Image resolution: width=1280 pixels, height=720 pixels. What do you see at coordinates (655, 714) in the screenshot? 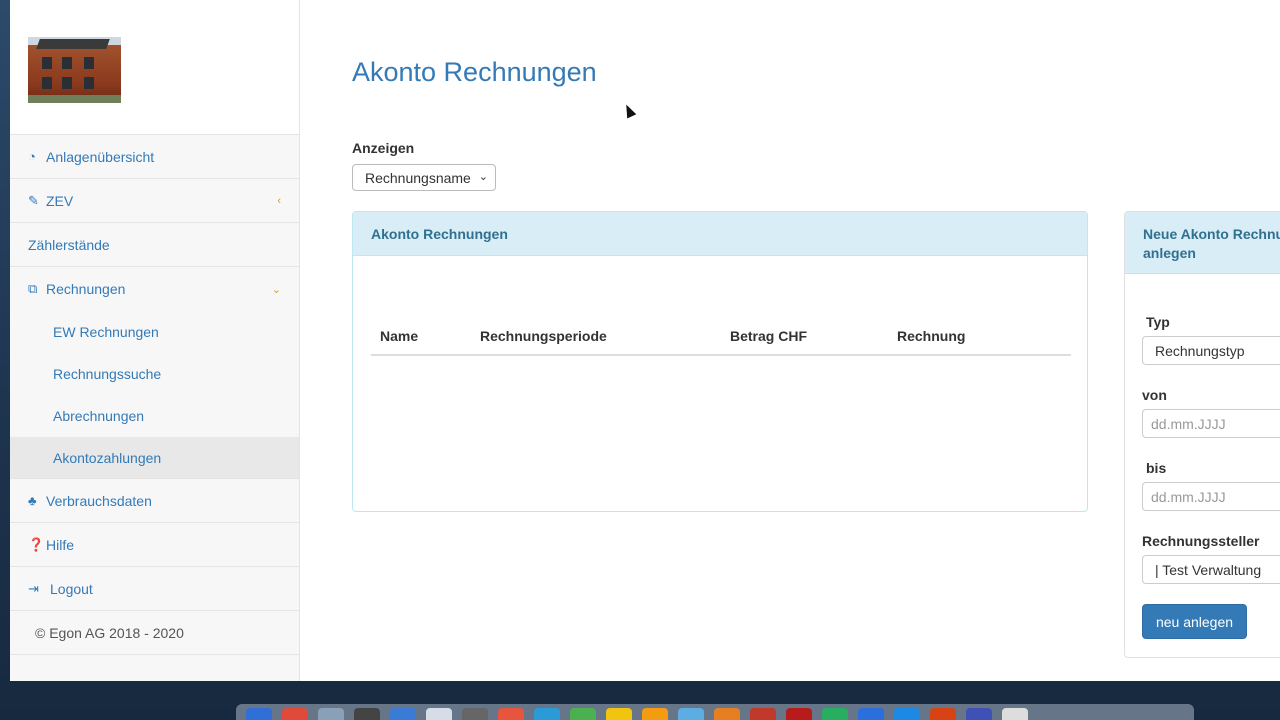
I see `contacts-icon` at bounding box center [655, 714].